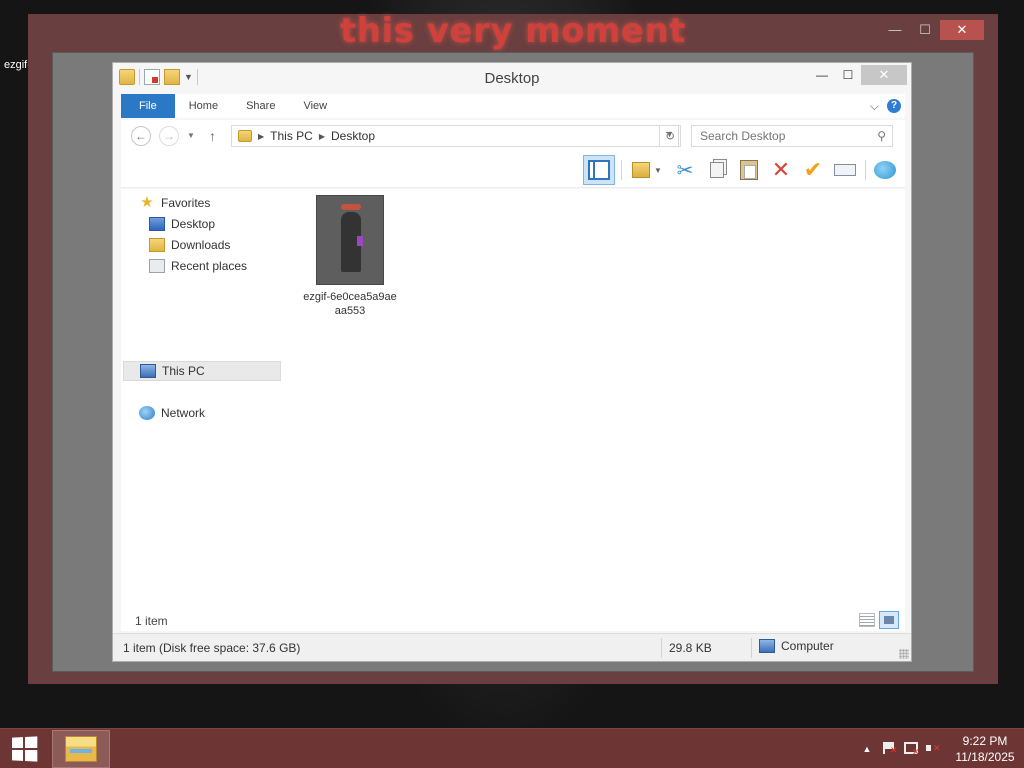 The image size is (1024, 768). I want to click on folder-icon, so click(245, 136).